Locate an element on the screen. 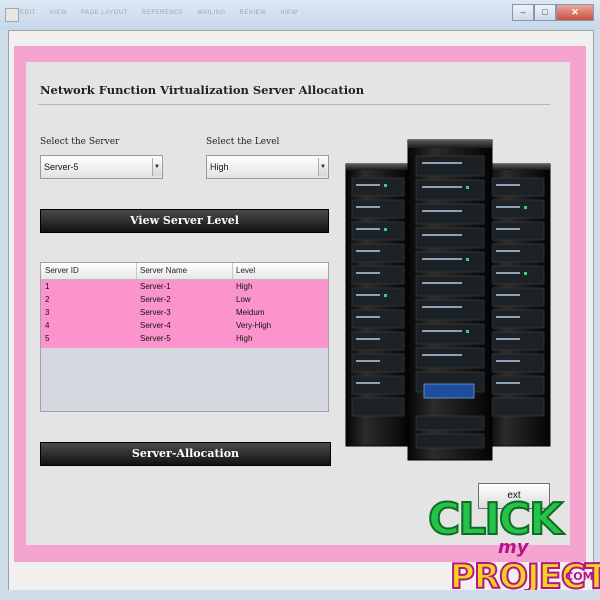 The height and width of the screenshot is (600, 600). title-divider is located at coordinates (294, 104).